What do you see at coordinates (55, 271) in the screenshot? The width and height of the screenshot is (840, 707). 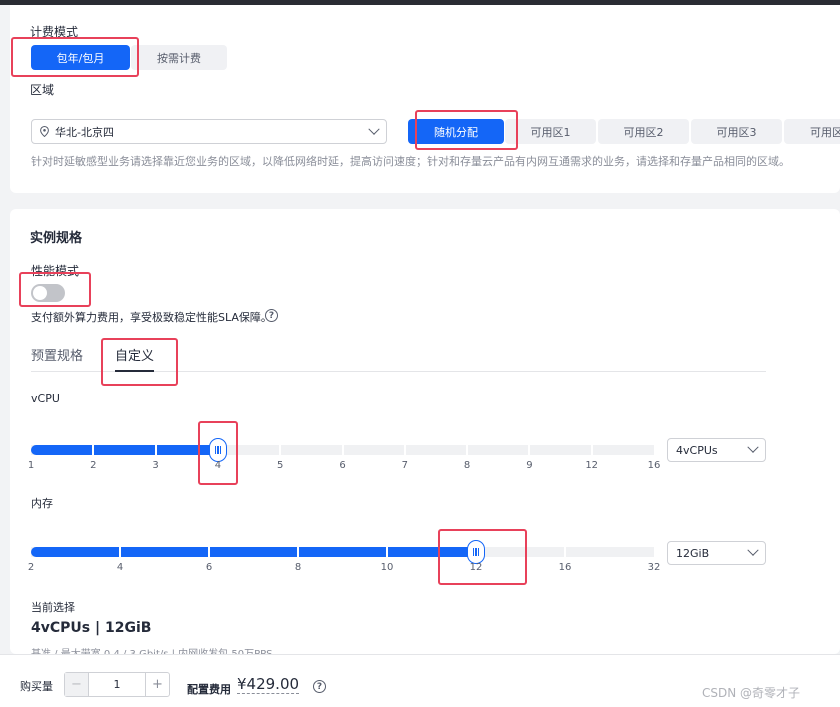 I see `performance-mode-label: 性能模式` at bounding box center [55, 271].